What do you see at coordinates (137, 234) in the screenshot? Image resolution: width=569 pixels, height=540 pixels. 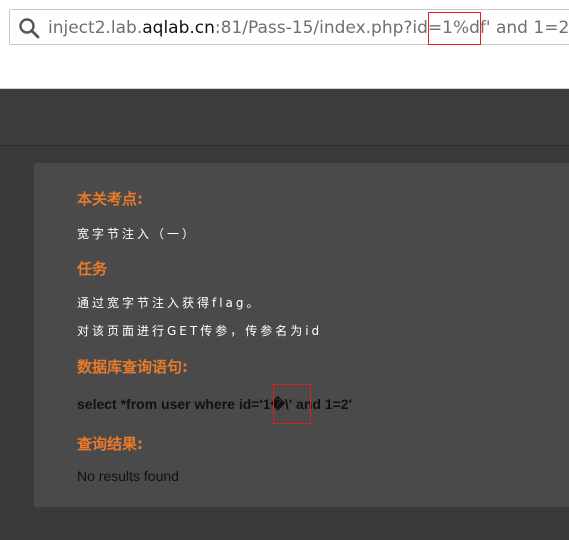 I see `test-point-text: 宽字节注入（一）` at bounding box center [137, 234].